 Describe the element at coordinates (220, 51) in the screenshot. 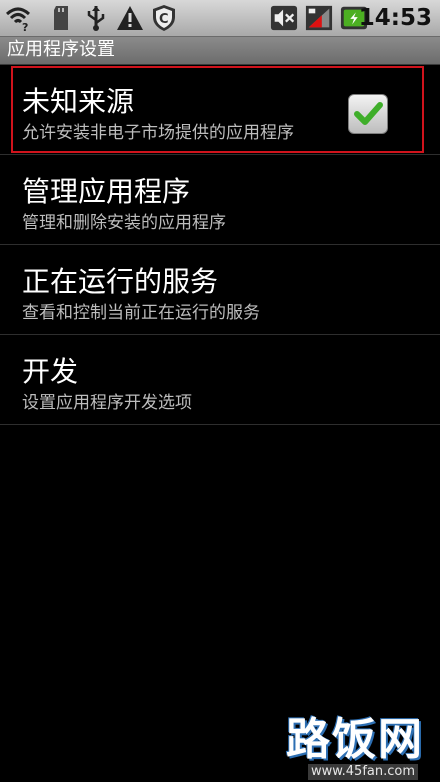

I see `title-bar: 应用程序设置` at that location.